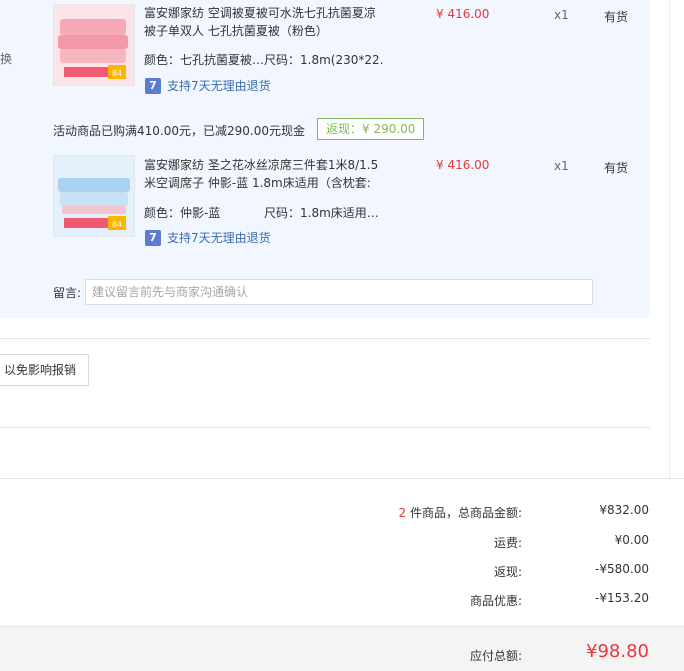 Image resolution: width=684 pixels, height=671 pixels. I want to click on goods-total-label: 2 件商品，总商品金额:, so click(461, 512).